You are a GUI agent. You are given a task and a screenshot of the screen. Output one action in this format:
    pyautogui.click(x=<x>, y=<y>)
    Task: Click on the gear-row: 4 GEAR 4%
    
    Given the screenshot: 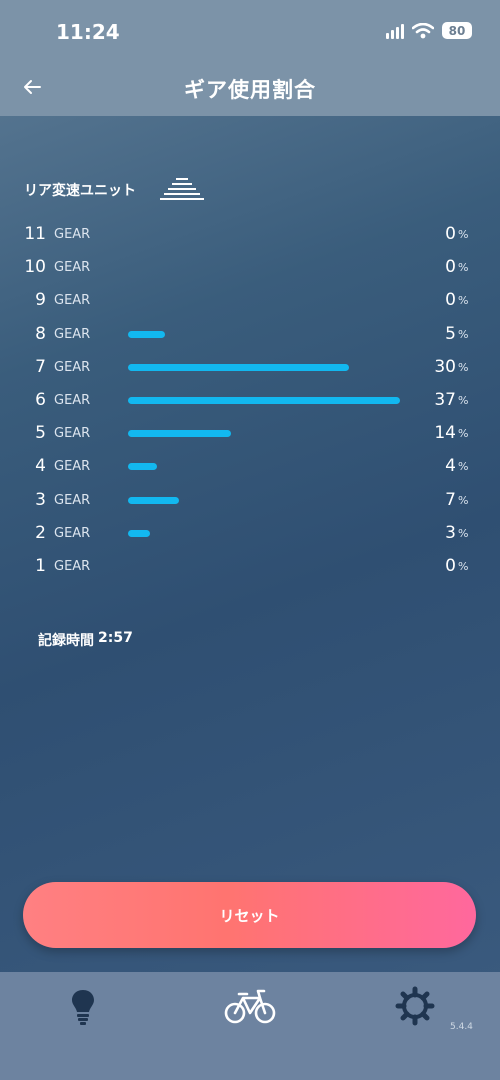 What is the action you would take?
    pyautogui.click(x=250, y=466)
    